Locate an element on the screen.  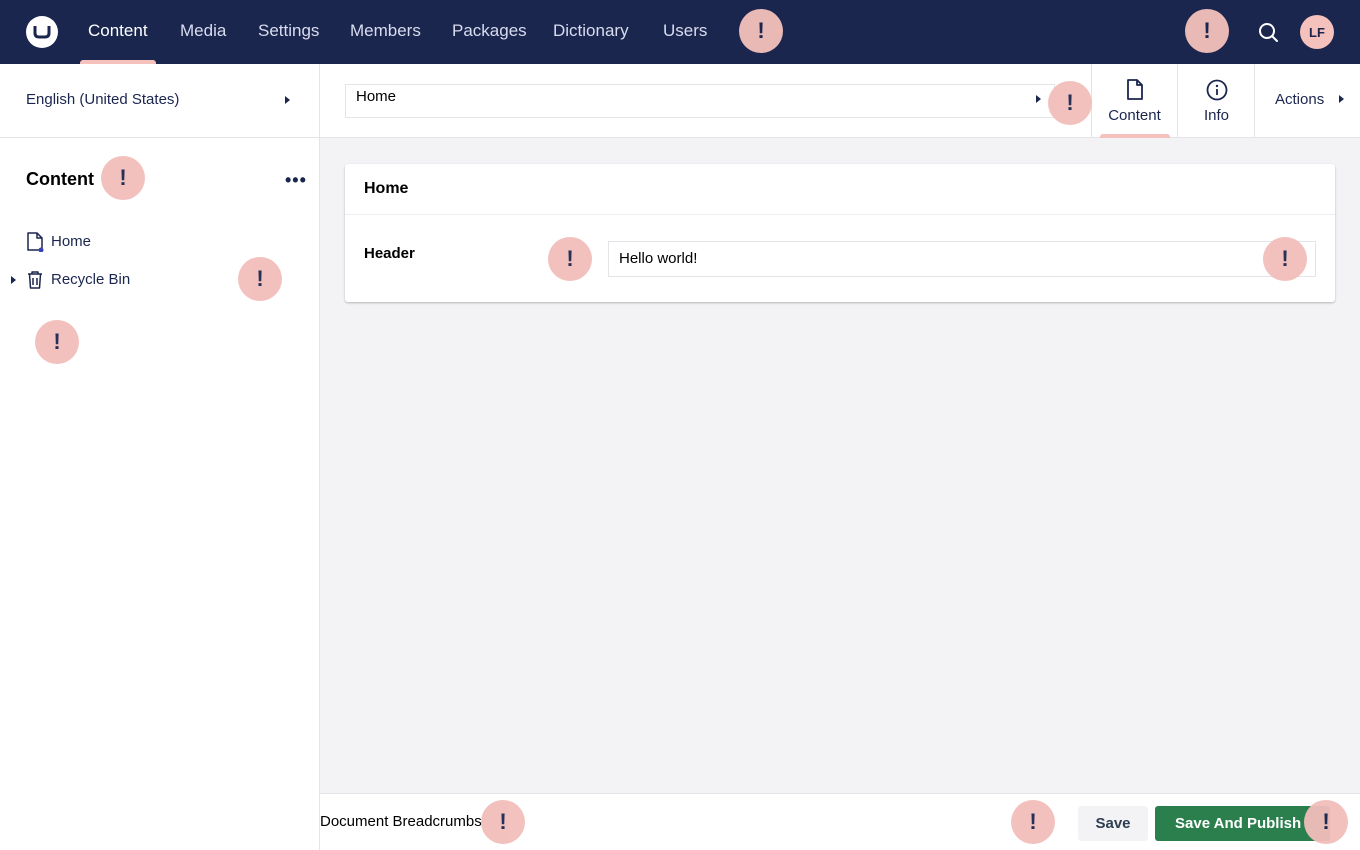
umbraco-logo is located at coordinates (42, 32).